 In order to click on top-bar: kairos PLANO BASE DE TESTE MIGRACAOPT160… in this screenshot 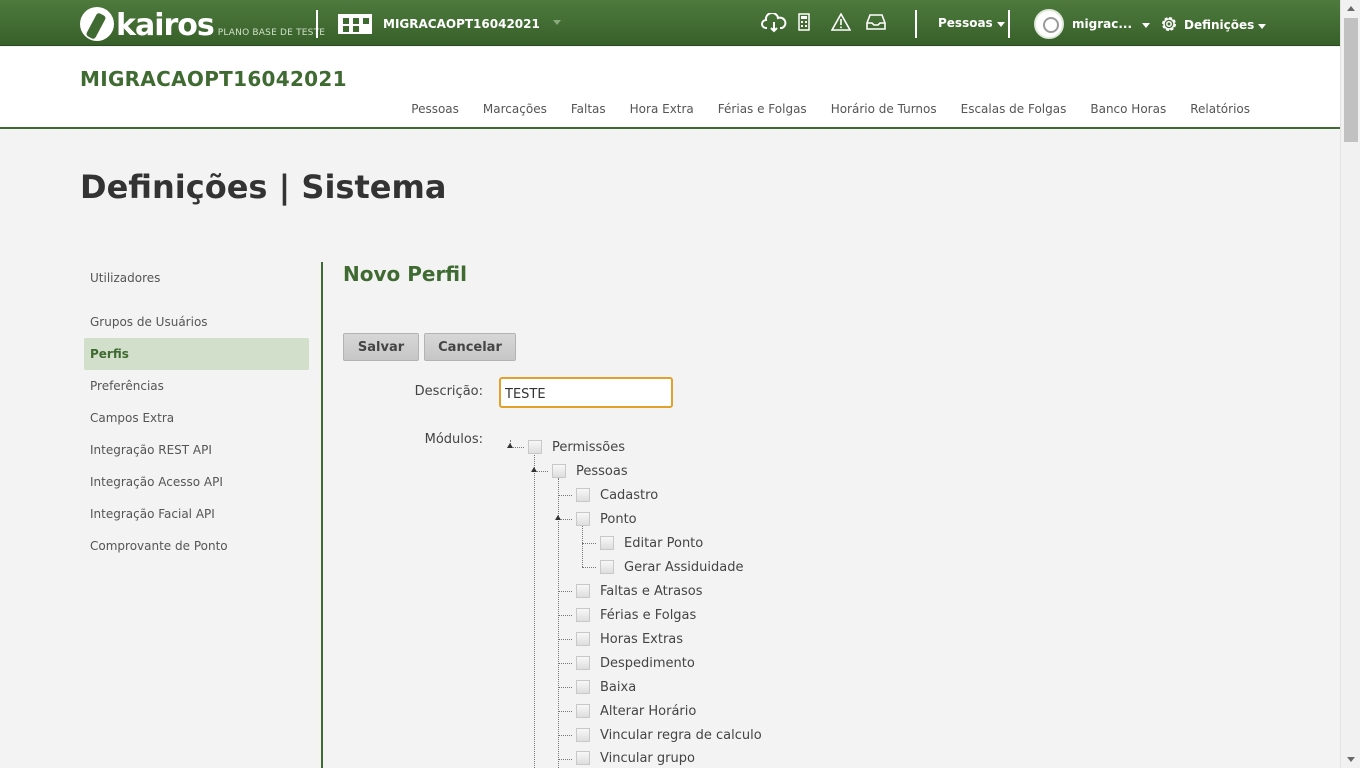, I will do `click(670, 23)`.